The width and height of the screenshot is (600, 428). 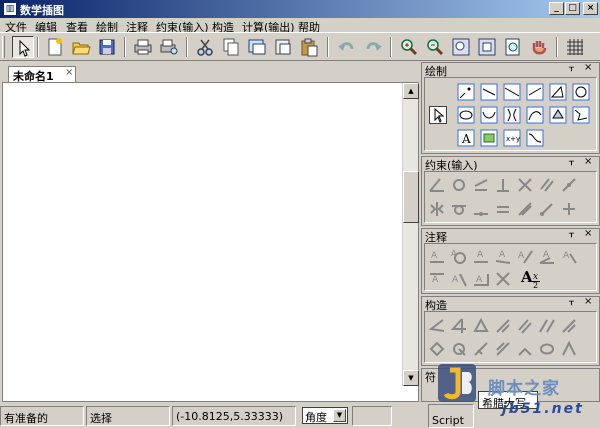 I want to click on constraint-ratio-icon, so click(x=525, y=209).